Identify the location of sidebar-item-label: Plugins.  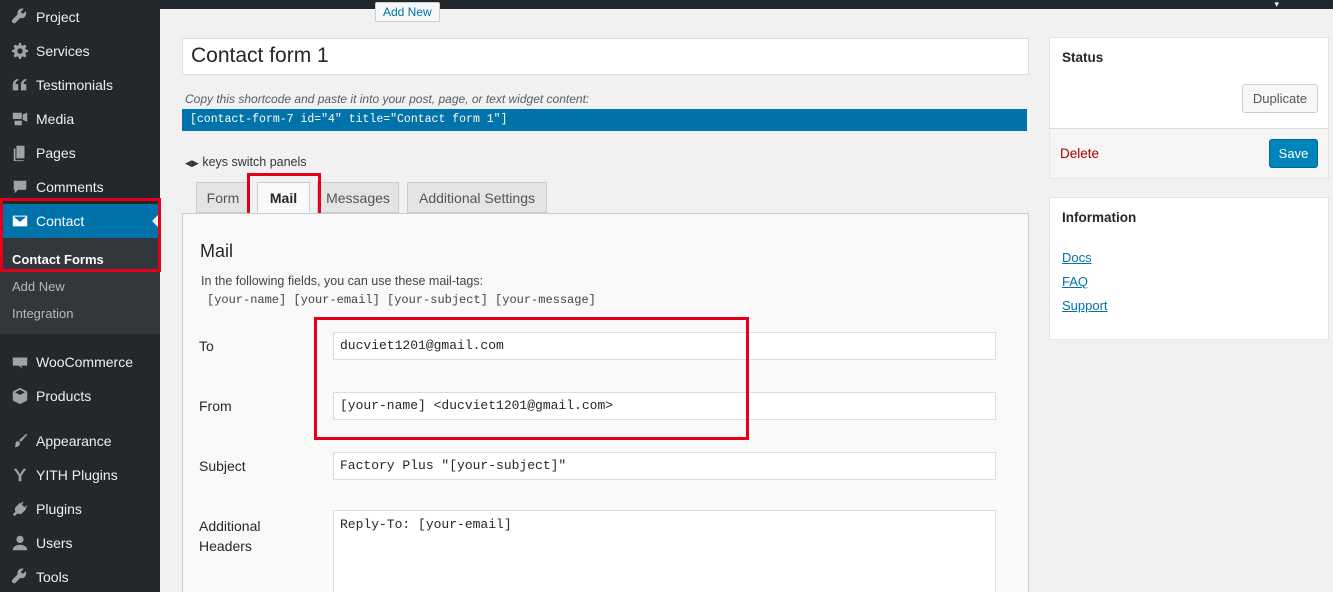
(59, 509).